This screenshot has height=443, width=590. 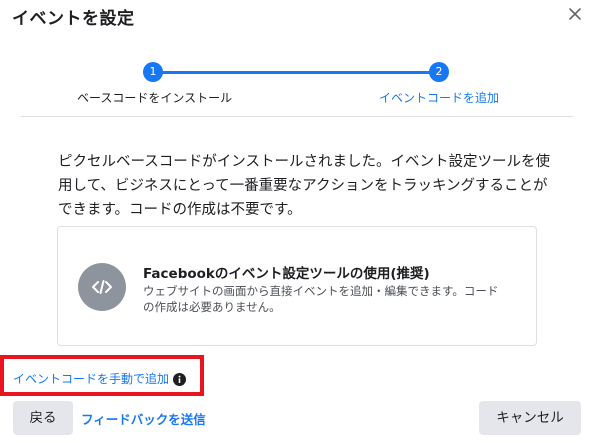 What do you see at coordinates (439, 97) in the screenshot?
I see `step-2-label: イベントコードを追加` at bounding box center [439, 97].